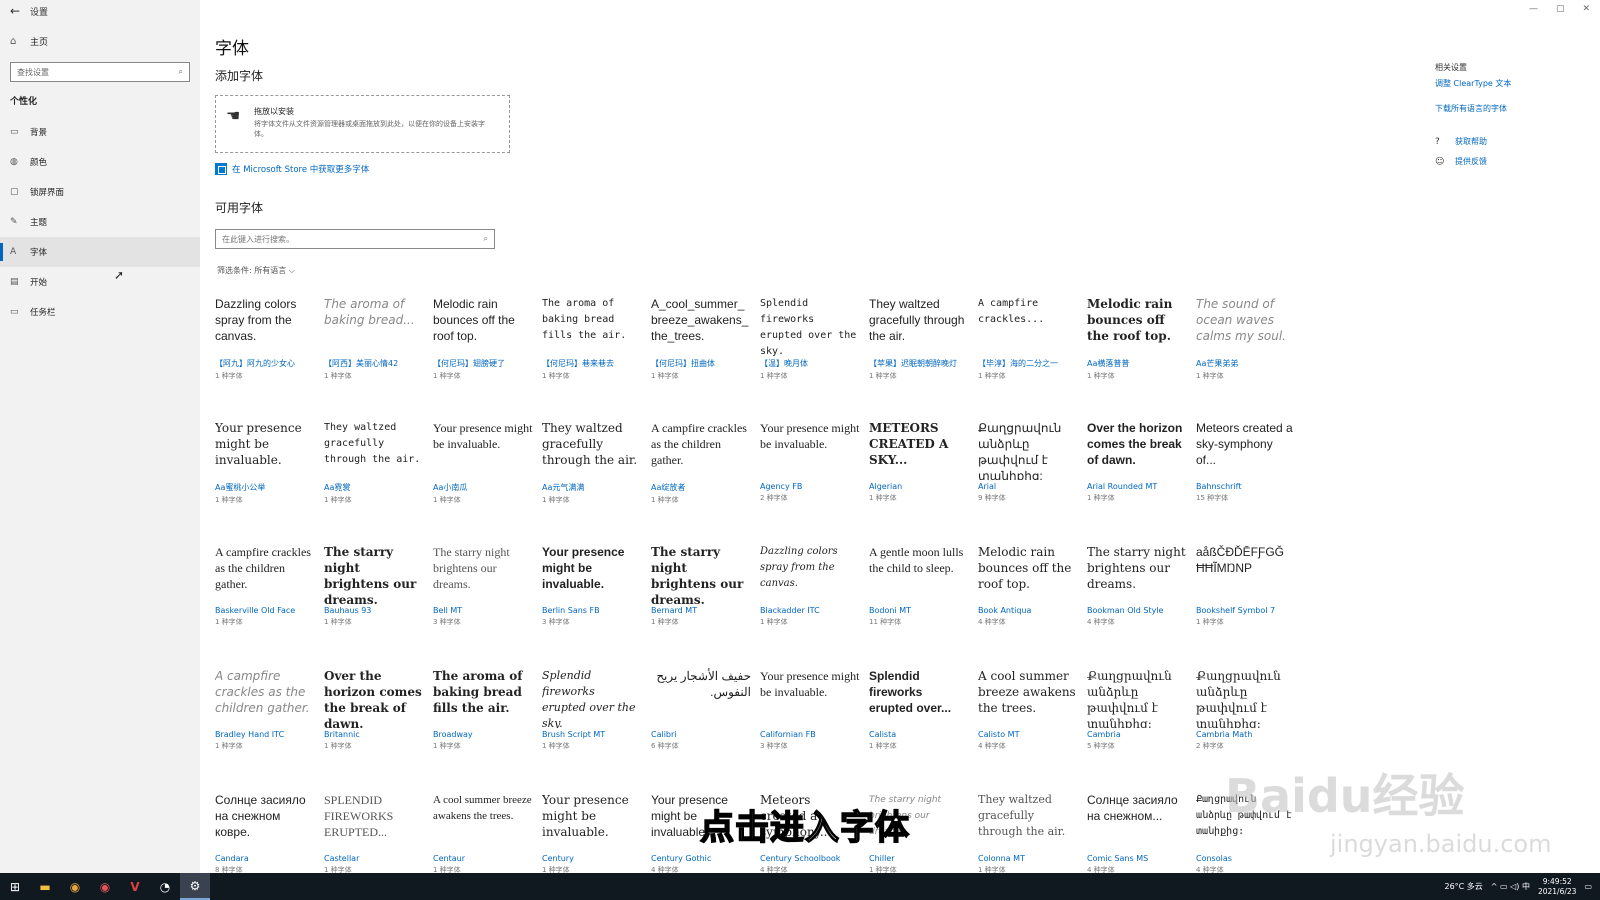 This screenshot has height=900, width=1600. I want to click on back-arrow-icon: ←, so click(15, 11).